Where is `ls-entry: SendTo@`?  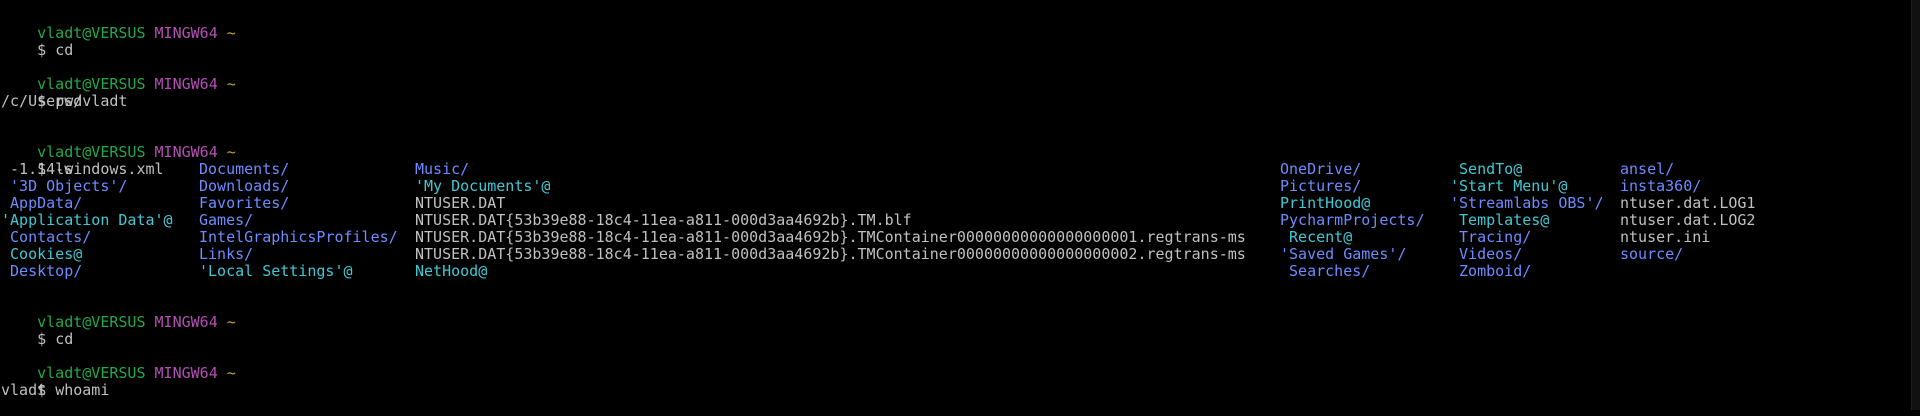
ls-entry: SendTo@ is located at coordinates (1486, 169).